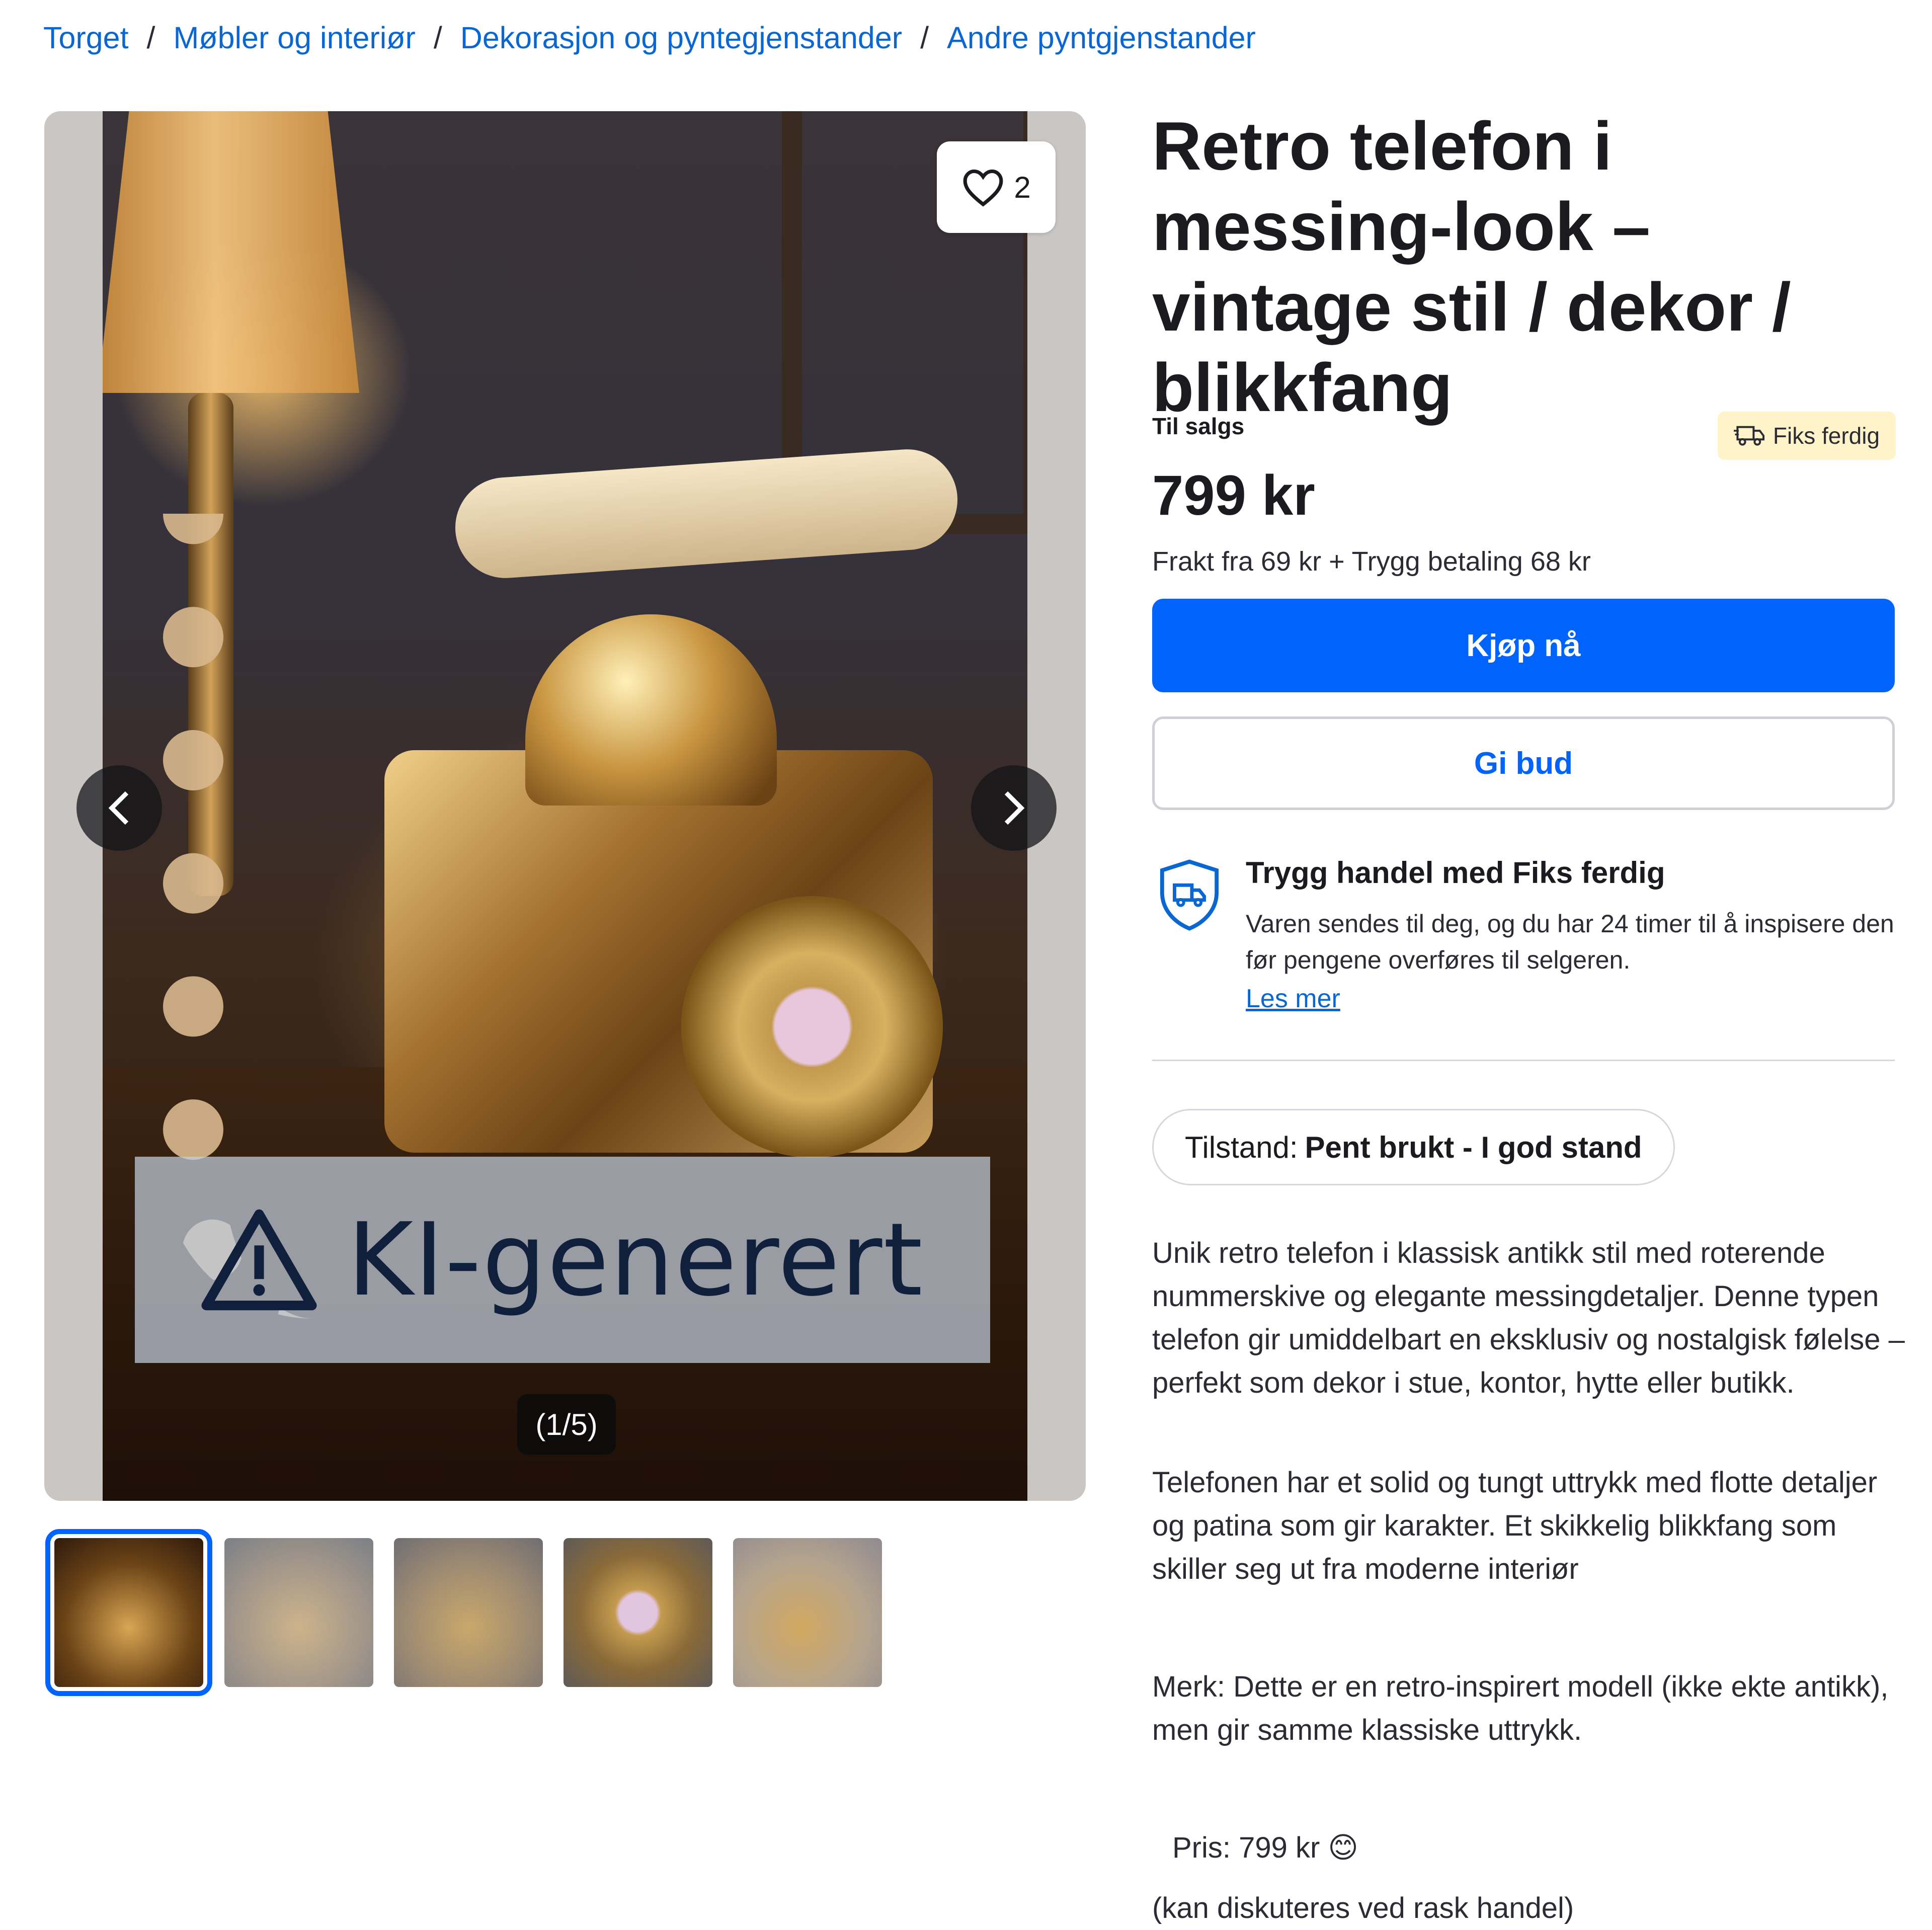  Describe the element at coordinates (635, 1260) in the screenshot. I see `ai-generated-label: KI-generert` at that location.